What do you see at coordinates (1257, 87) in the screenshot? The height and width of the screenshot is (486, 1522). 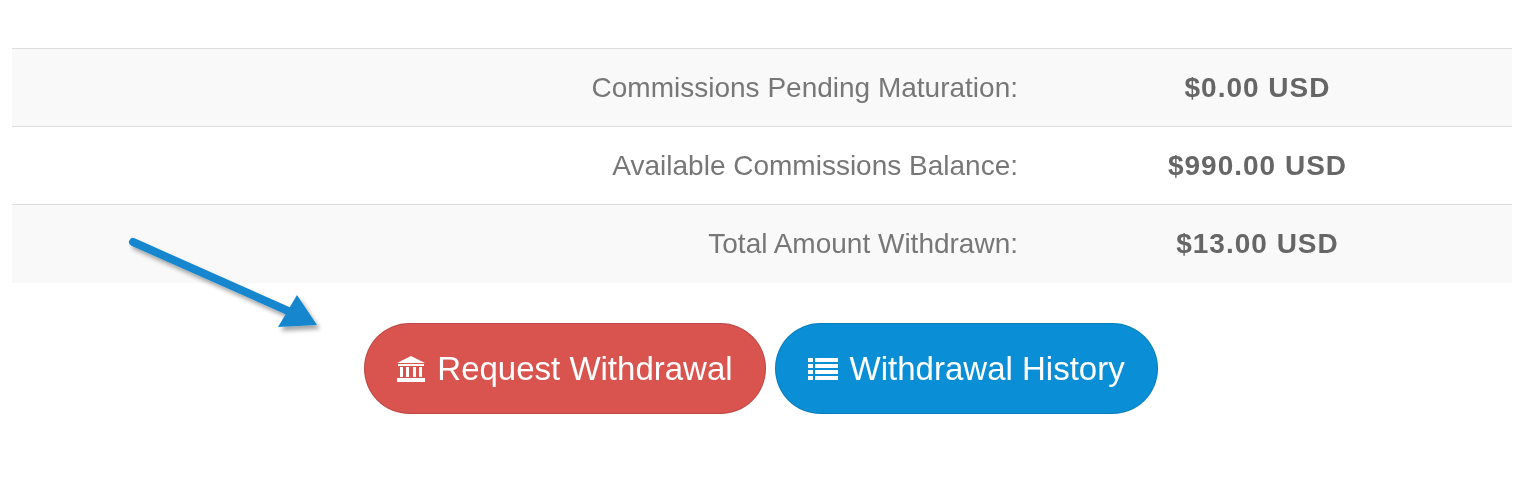 I see `amount-value: $0.00 USD` at bounding box center [1257, 87].